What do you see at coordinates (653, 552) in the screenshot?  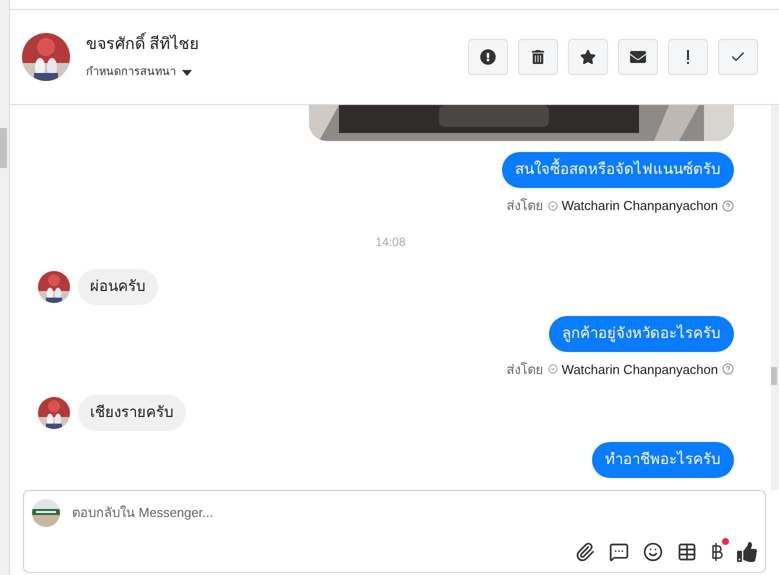 I see `smiley-icon` at bounding box center [653, 552].